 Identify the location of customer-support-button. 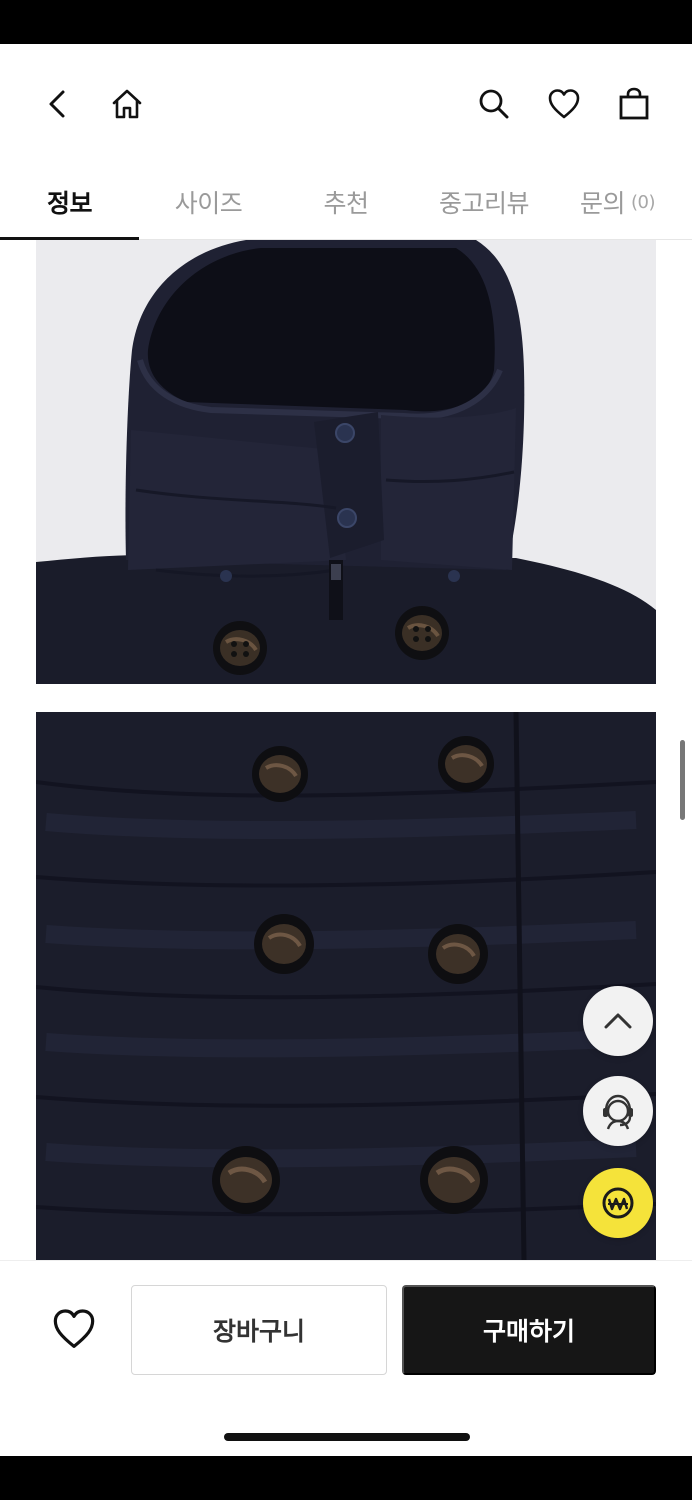
(618, 1111).